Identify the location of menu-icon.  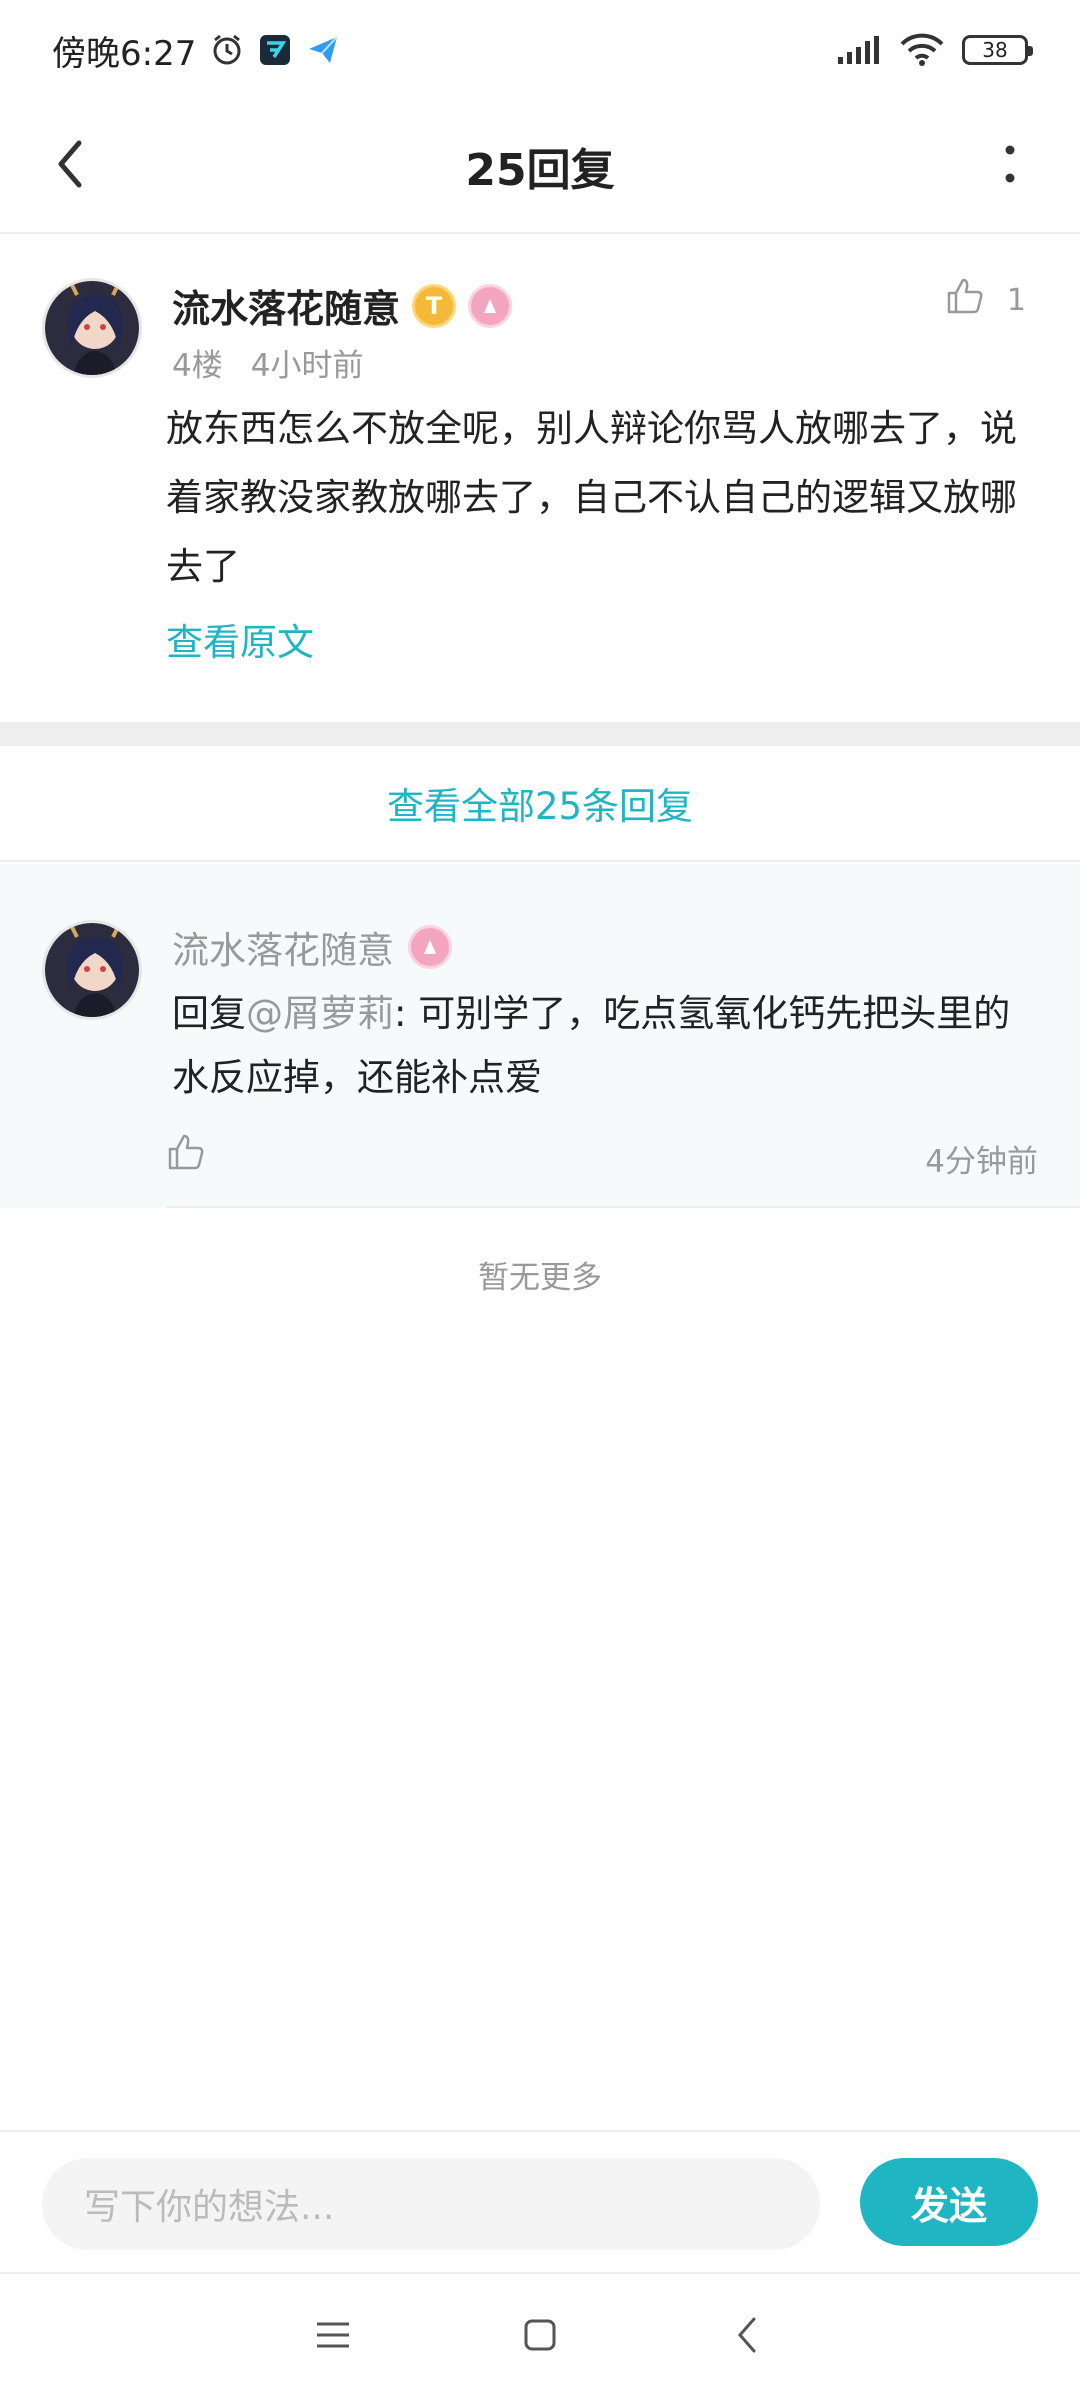
(333, 2337).